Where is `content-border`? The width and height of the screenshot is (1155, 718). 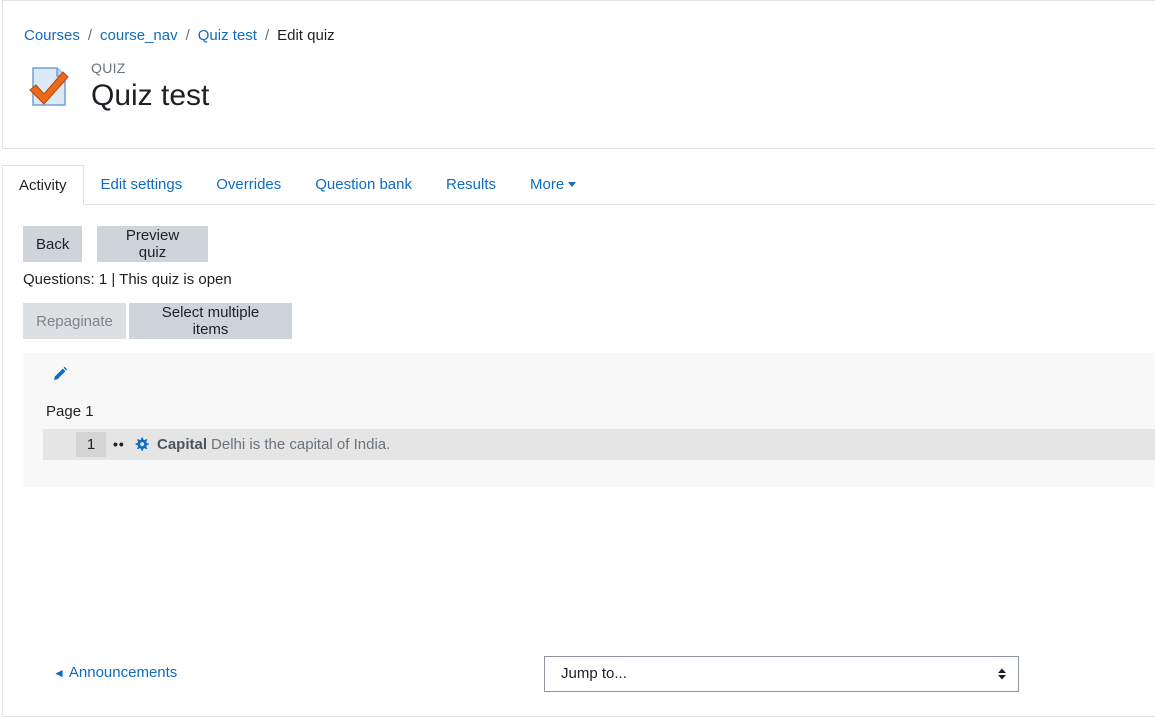
content-border is located at coordinates (2, 461).